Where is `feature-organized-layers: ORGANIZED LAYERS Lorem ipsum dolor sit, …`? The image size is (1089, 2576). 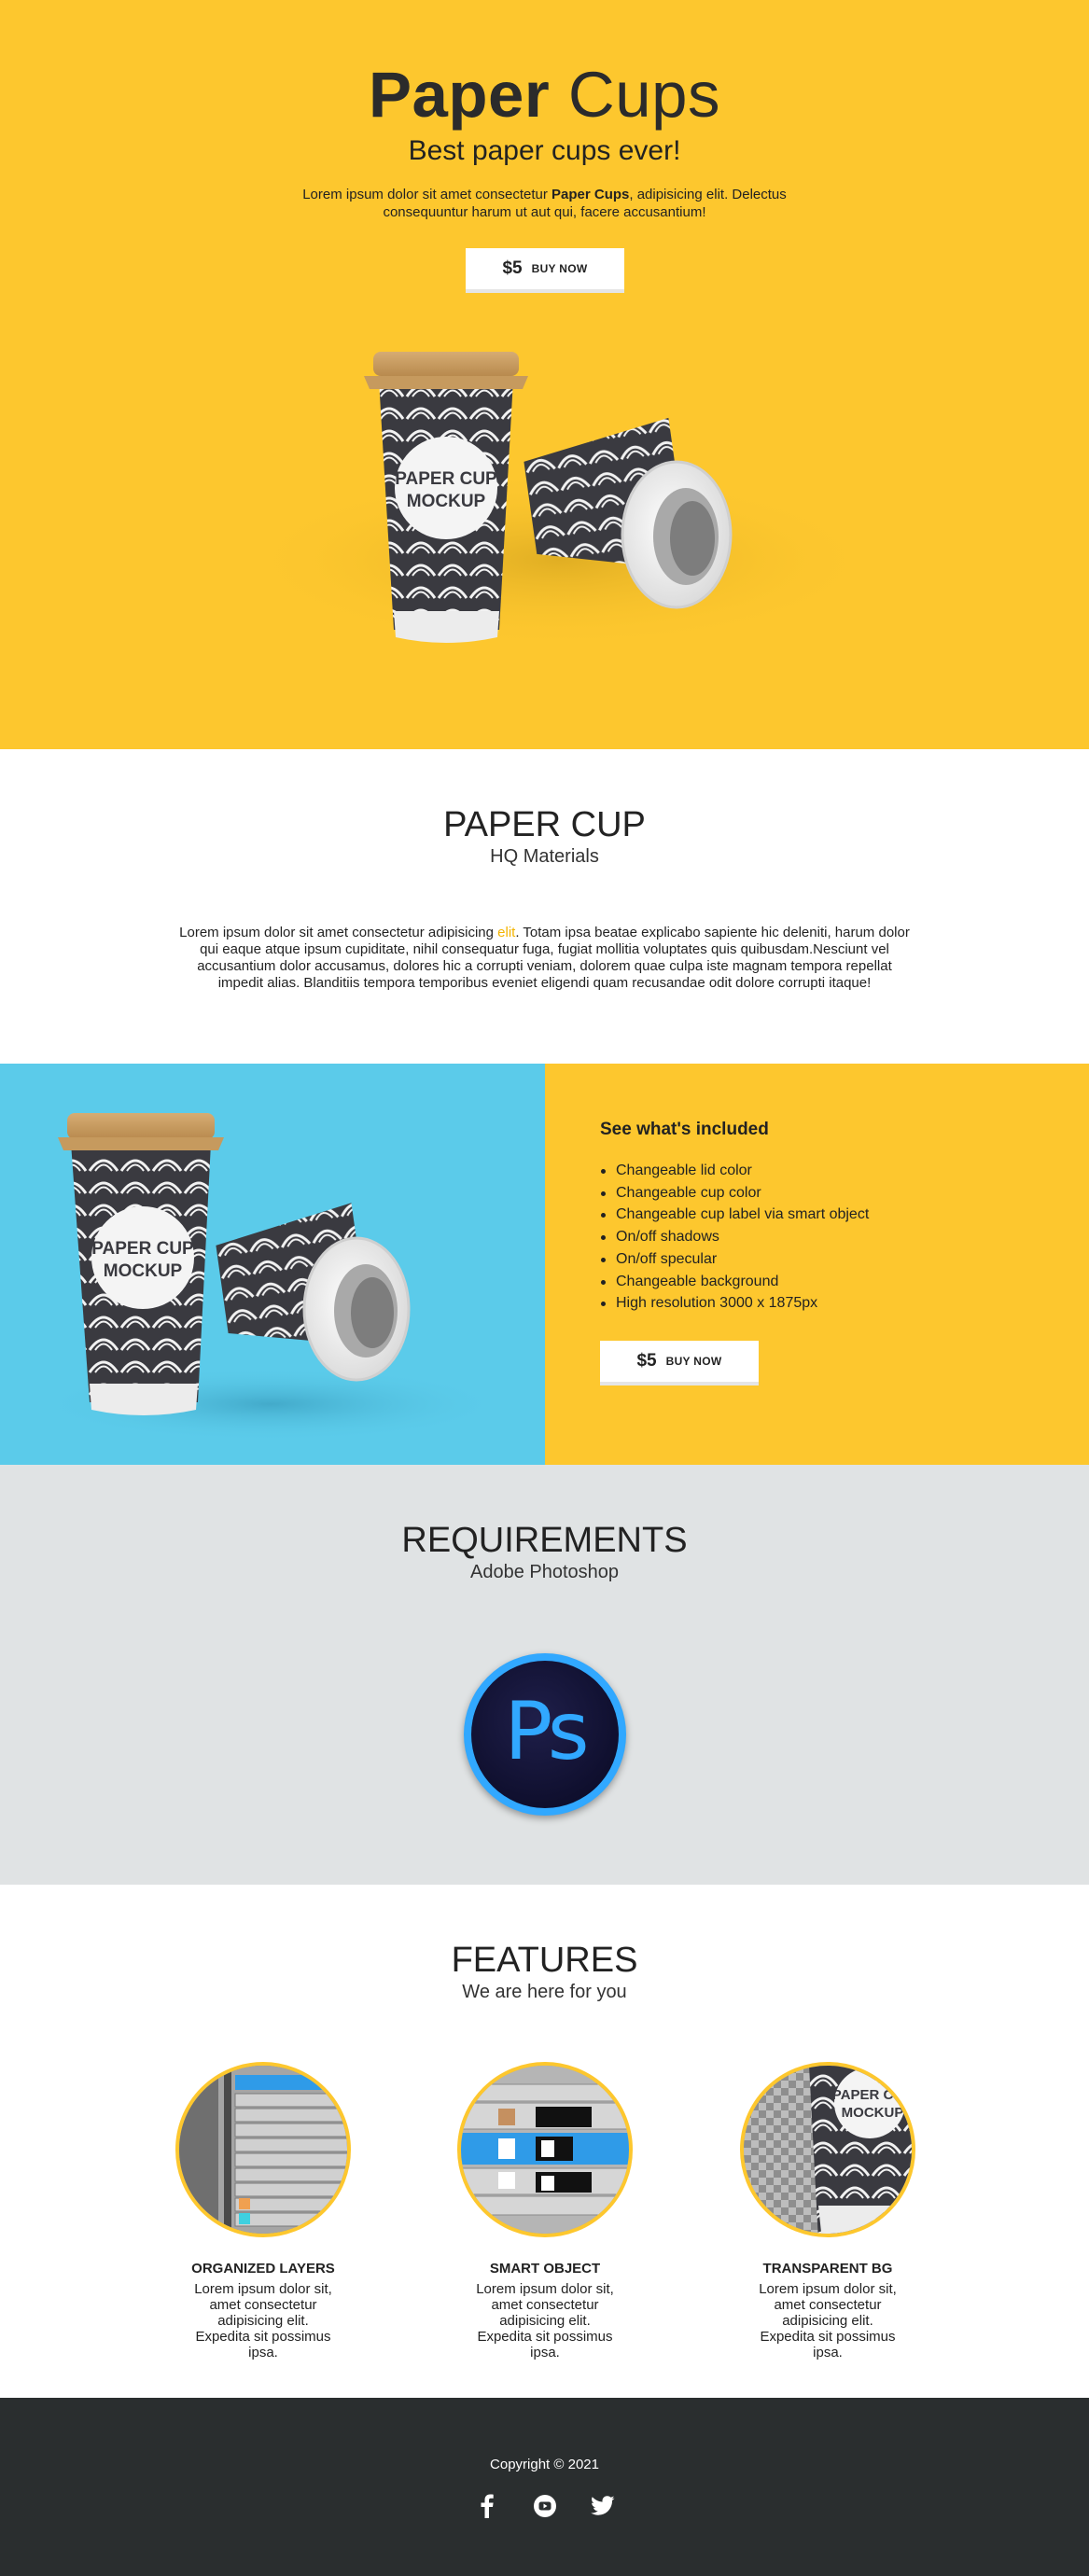
feature-organized-layers: ORGANIZED LAYERS Lorem ipsum dolor sit, … is located at coordinates (264, 2211).